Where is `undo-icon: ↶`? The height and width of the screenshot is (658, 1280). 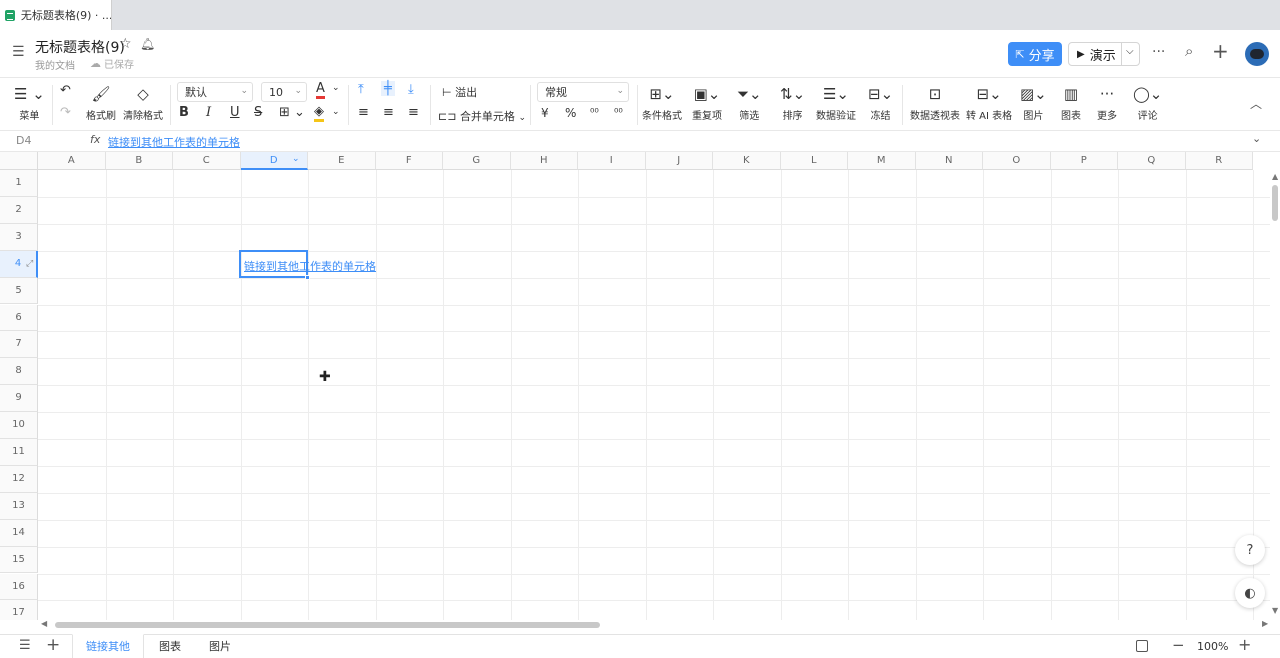 undo-icon: ↶ is located at coordinates (65, 90).